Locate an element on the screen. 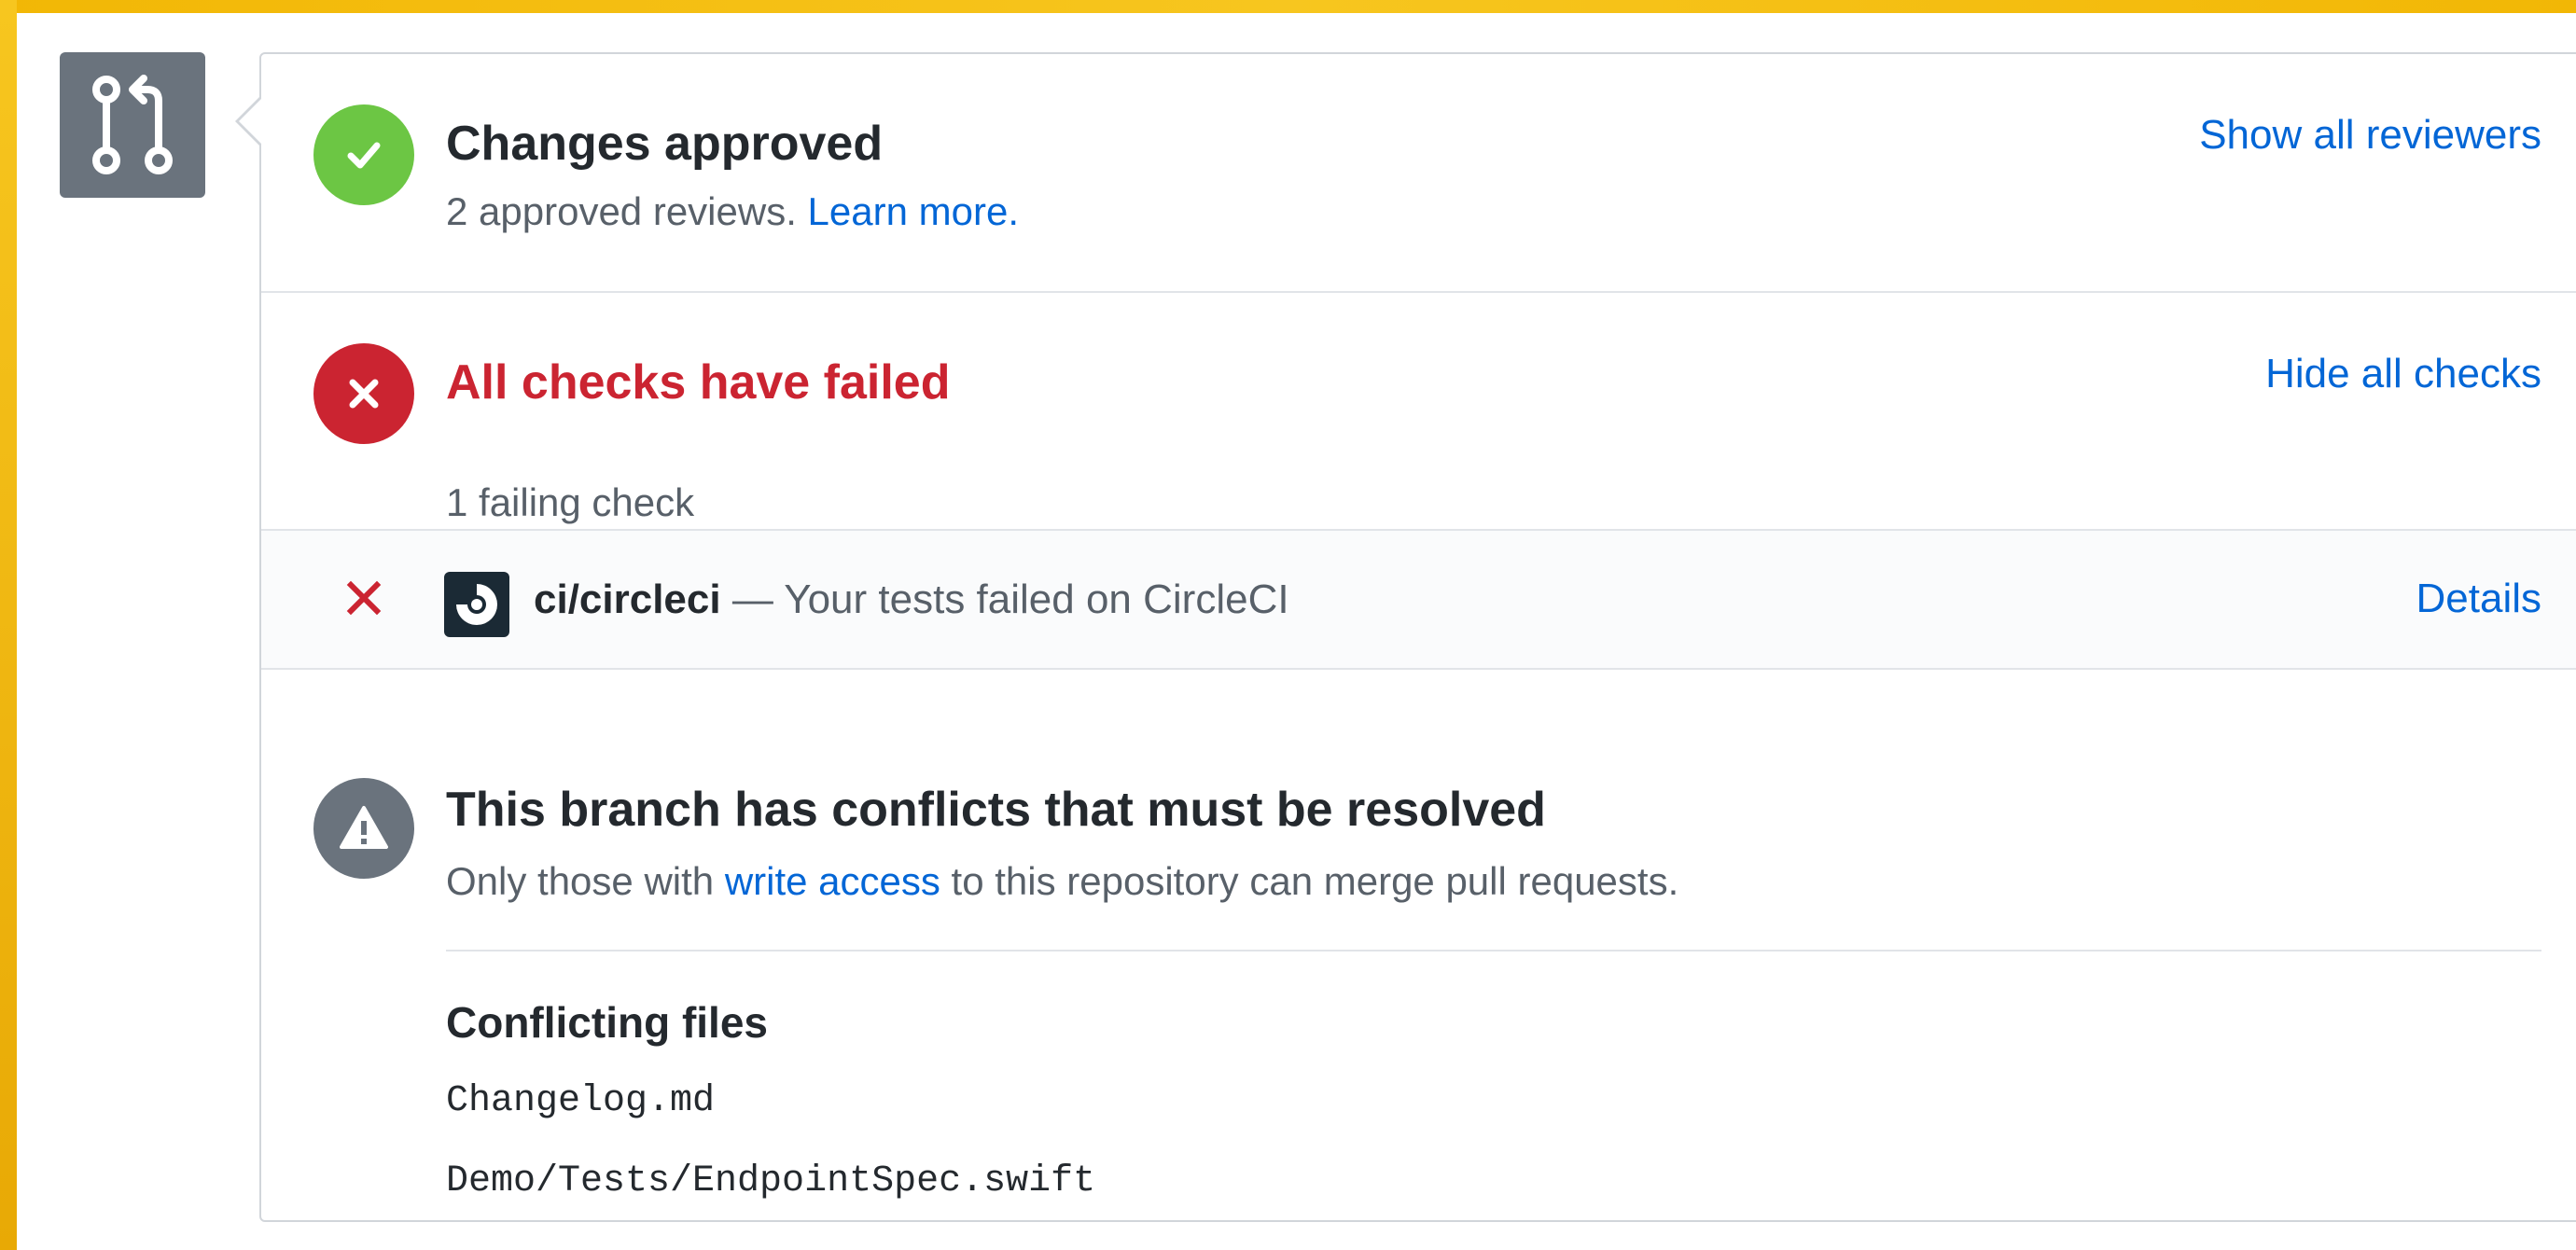 The width and height of the screenshot is (2576, 1250). check-name: ci/circleci is located at coordinates (627, 599).